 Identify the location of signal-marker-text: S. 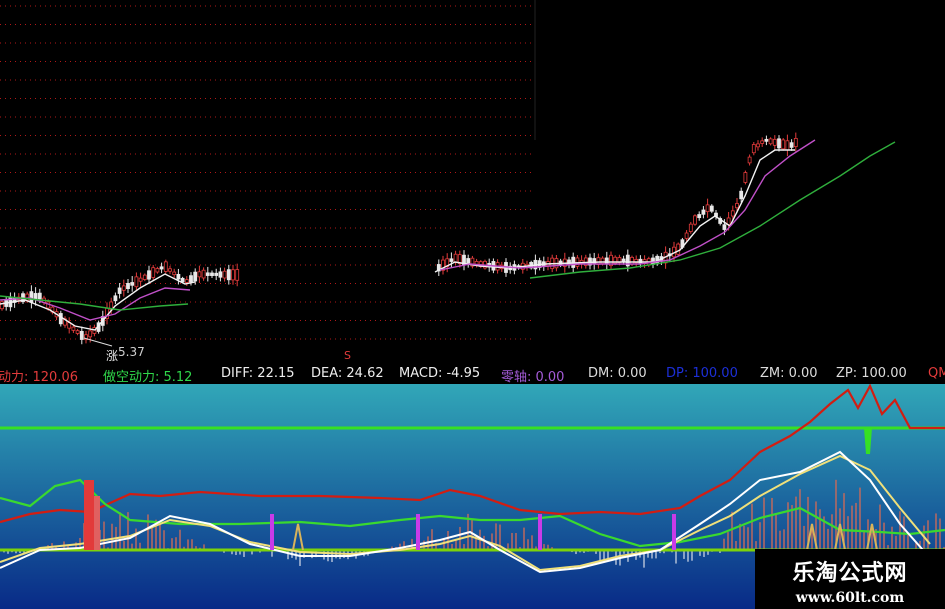
(347, 355).